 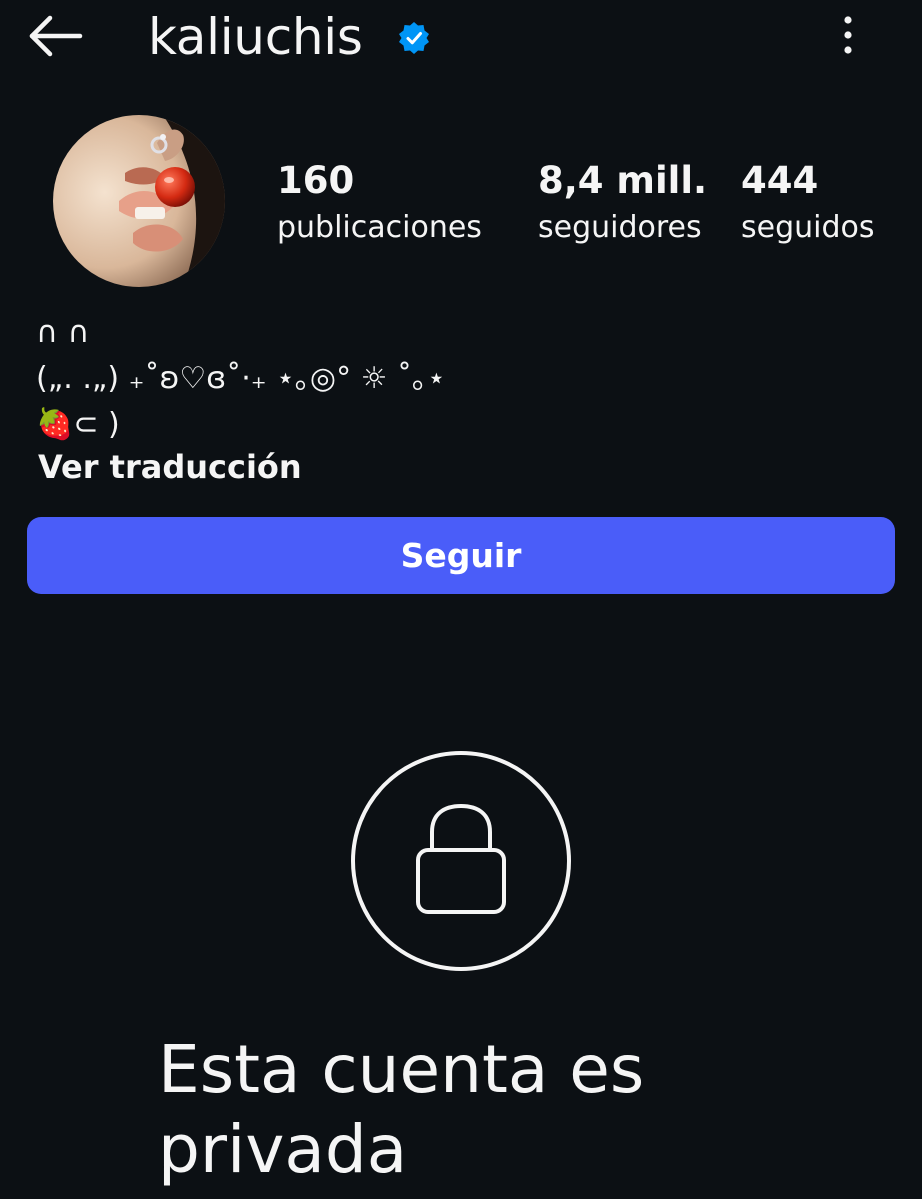 I want to click on followers-count: 8,4 mill., so click(x=623, y=180).